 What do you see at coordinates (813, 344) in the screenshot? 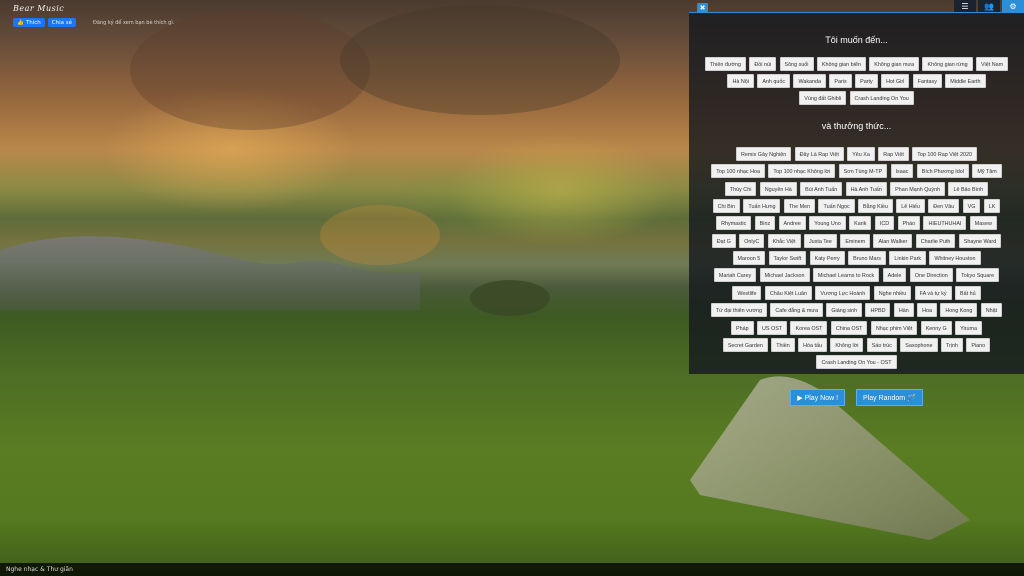
I see `music-tag: Hòa tấu` at bounding box center [813, 344].